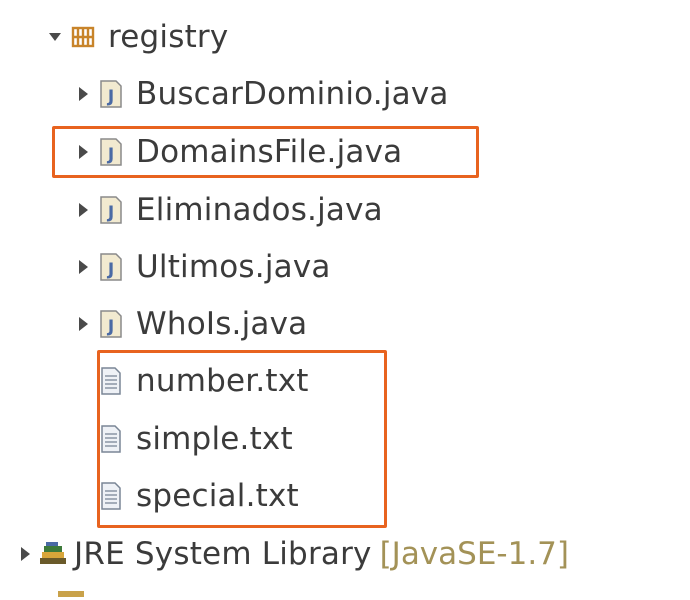 The width and height of the screenshot is (690, 600). Describe the element at coordinates (292, 94) in the screenshot. I see `file-label: BuscarDominio.java` at that location.